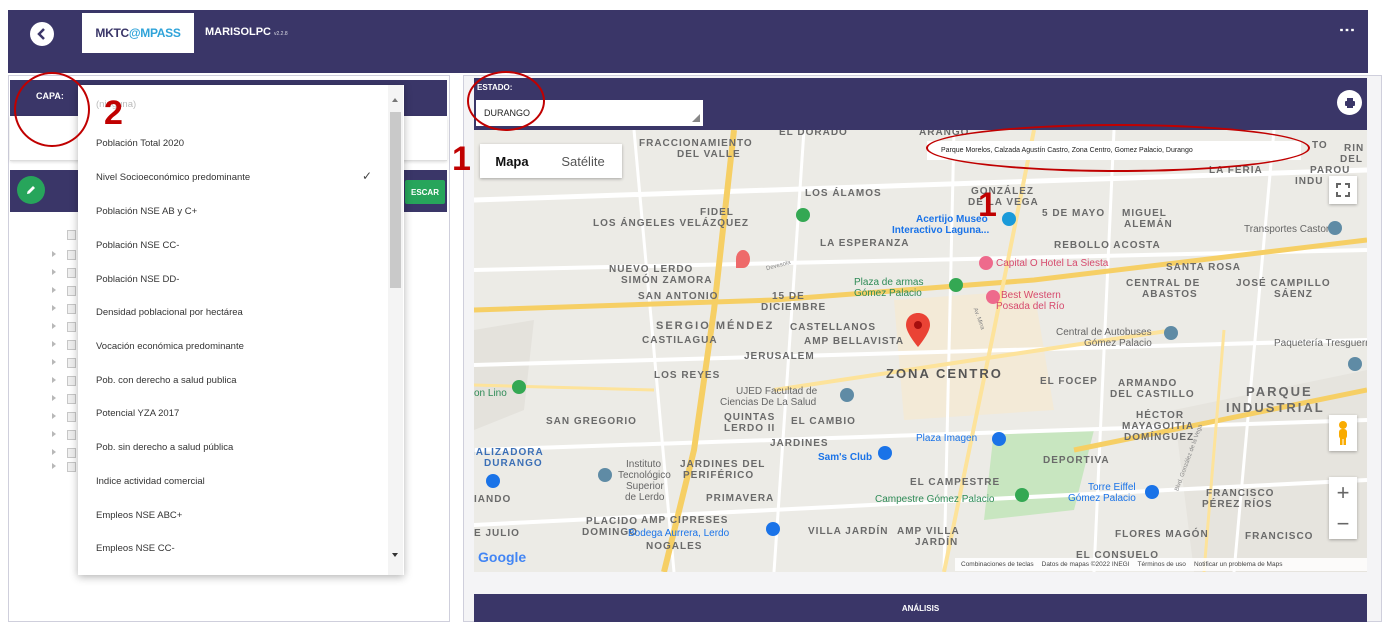 The width and height of the screenshot is (1382, 622). Describe the element at coordinates (645, 486) in the screenshot. I see `poi-label: Superior` at that location.